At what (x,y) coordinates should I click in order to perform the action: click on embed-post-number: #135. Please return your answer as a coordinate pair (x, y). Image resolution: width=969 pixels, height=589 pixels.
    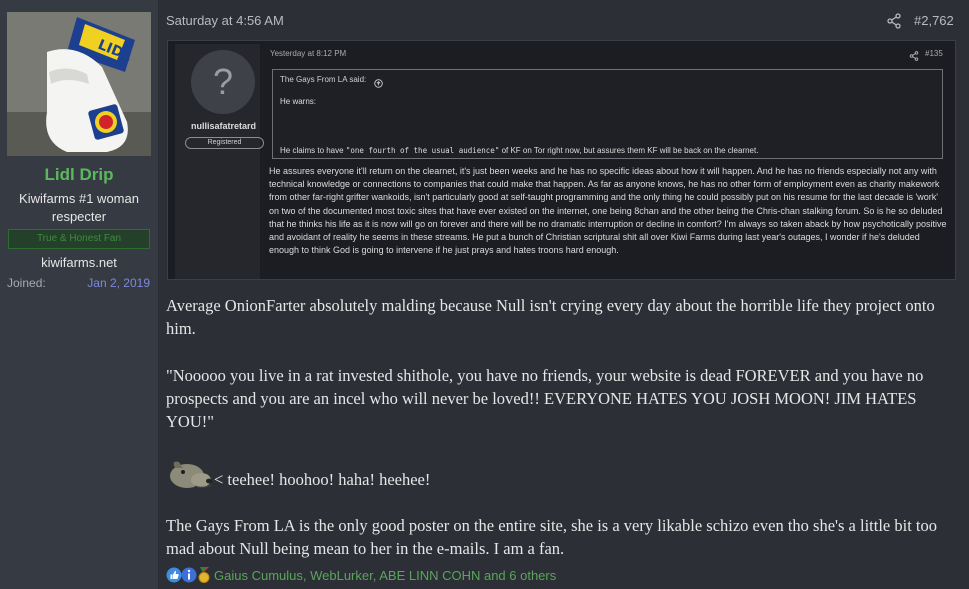
    Looking at the image, I should click on (934, 53).